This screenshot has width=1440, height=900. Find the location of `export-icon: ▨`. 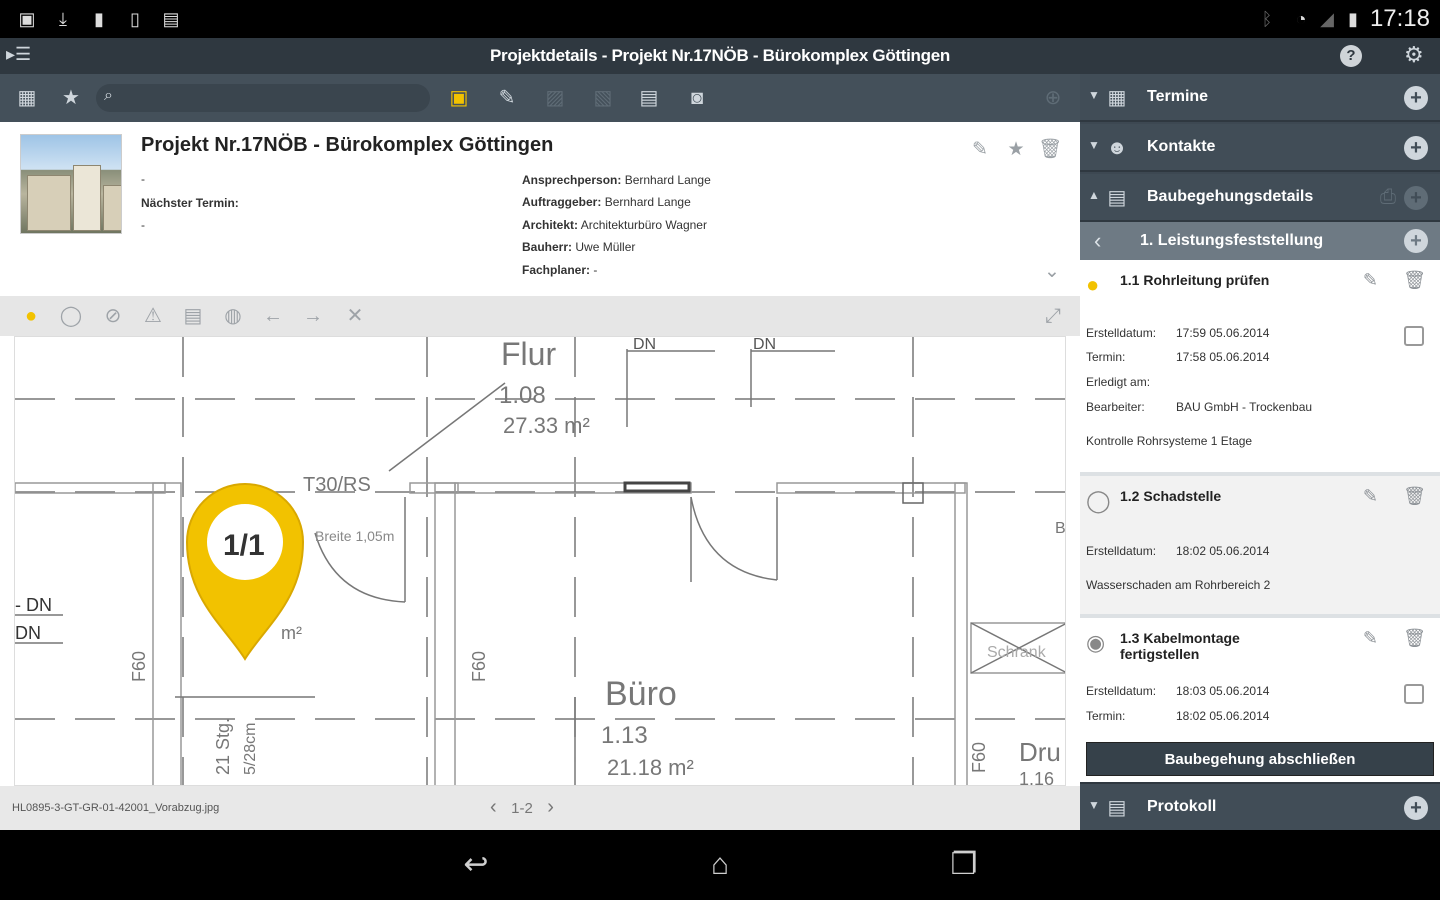

export-icon: ▨ is located at coordinates (555, 98).